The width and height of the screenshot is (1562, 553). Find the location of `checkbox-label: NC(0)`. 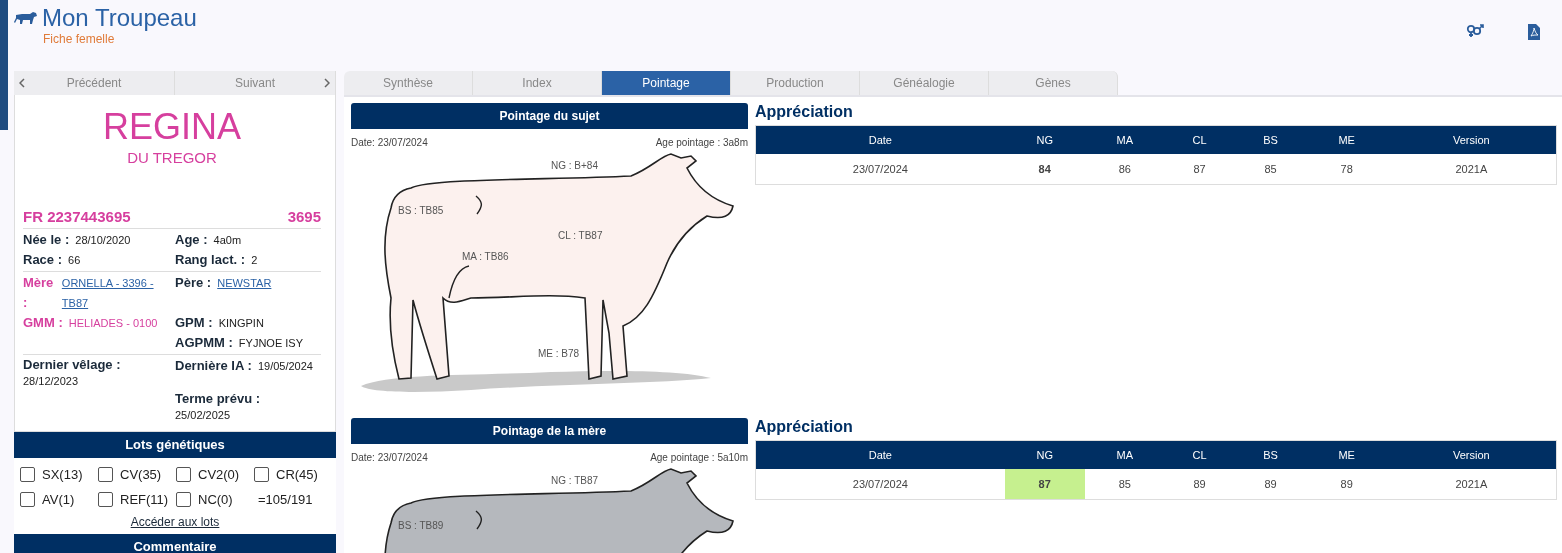

checkbox-label: NC(0) is located at coordinates (215, 499).